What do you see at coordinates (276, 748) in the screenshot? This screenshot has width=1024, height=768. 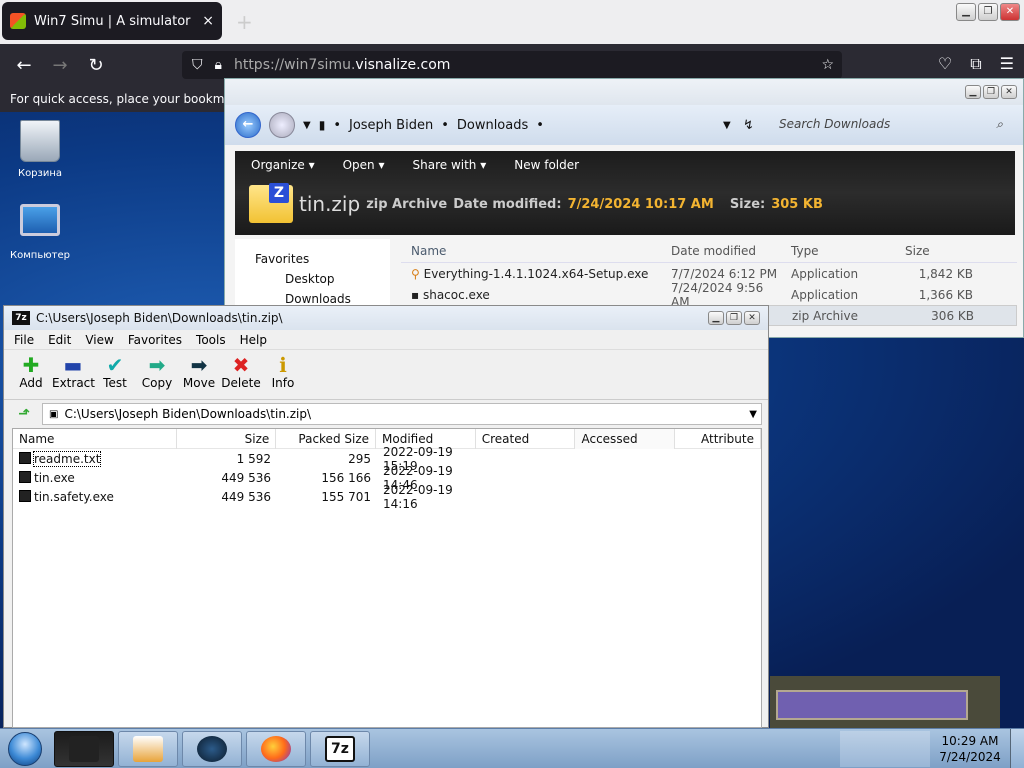 I see `taskbar-firefox` at bounding box center [276, 748].